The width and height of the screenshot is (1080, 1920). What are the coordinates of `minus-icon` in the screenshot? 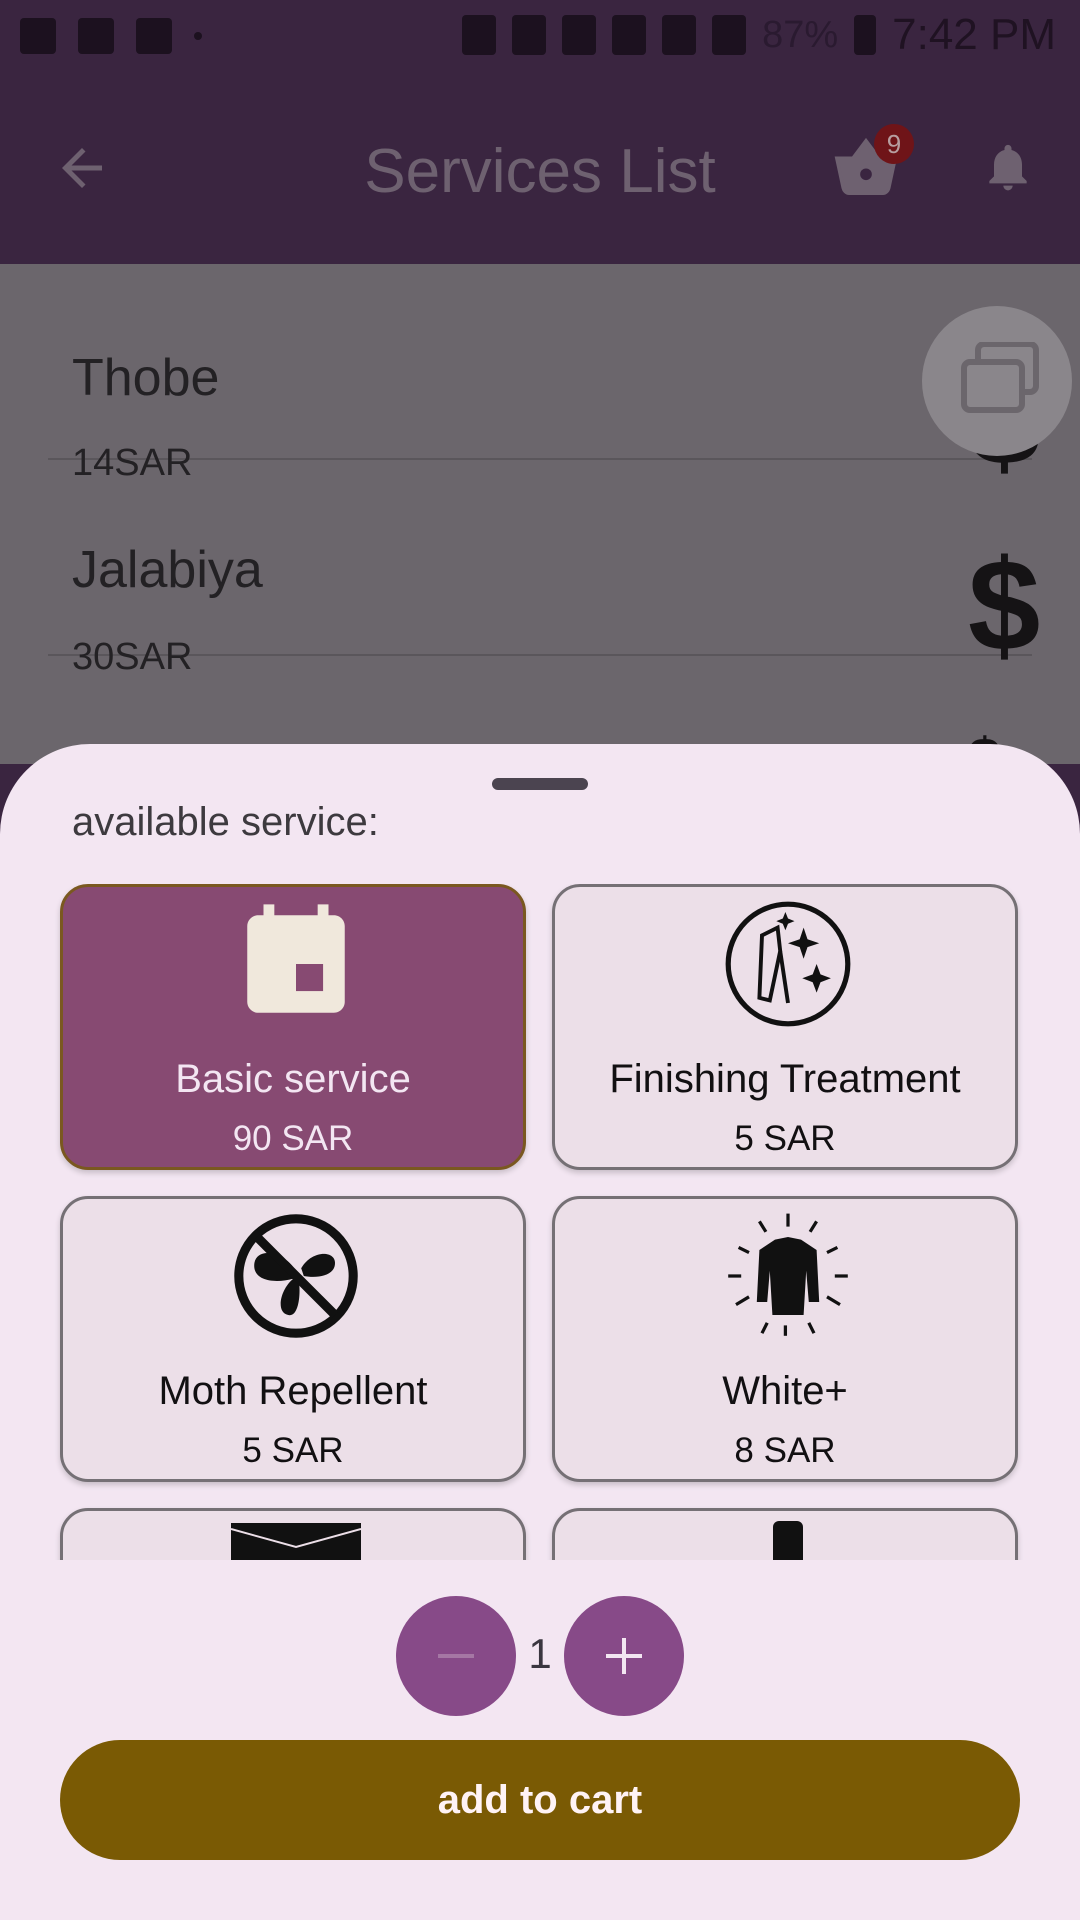 It's located at (456, 1656).